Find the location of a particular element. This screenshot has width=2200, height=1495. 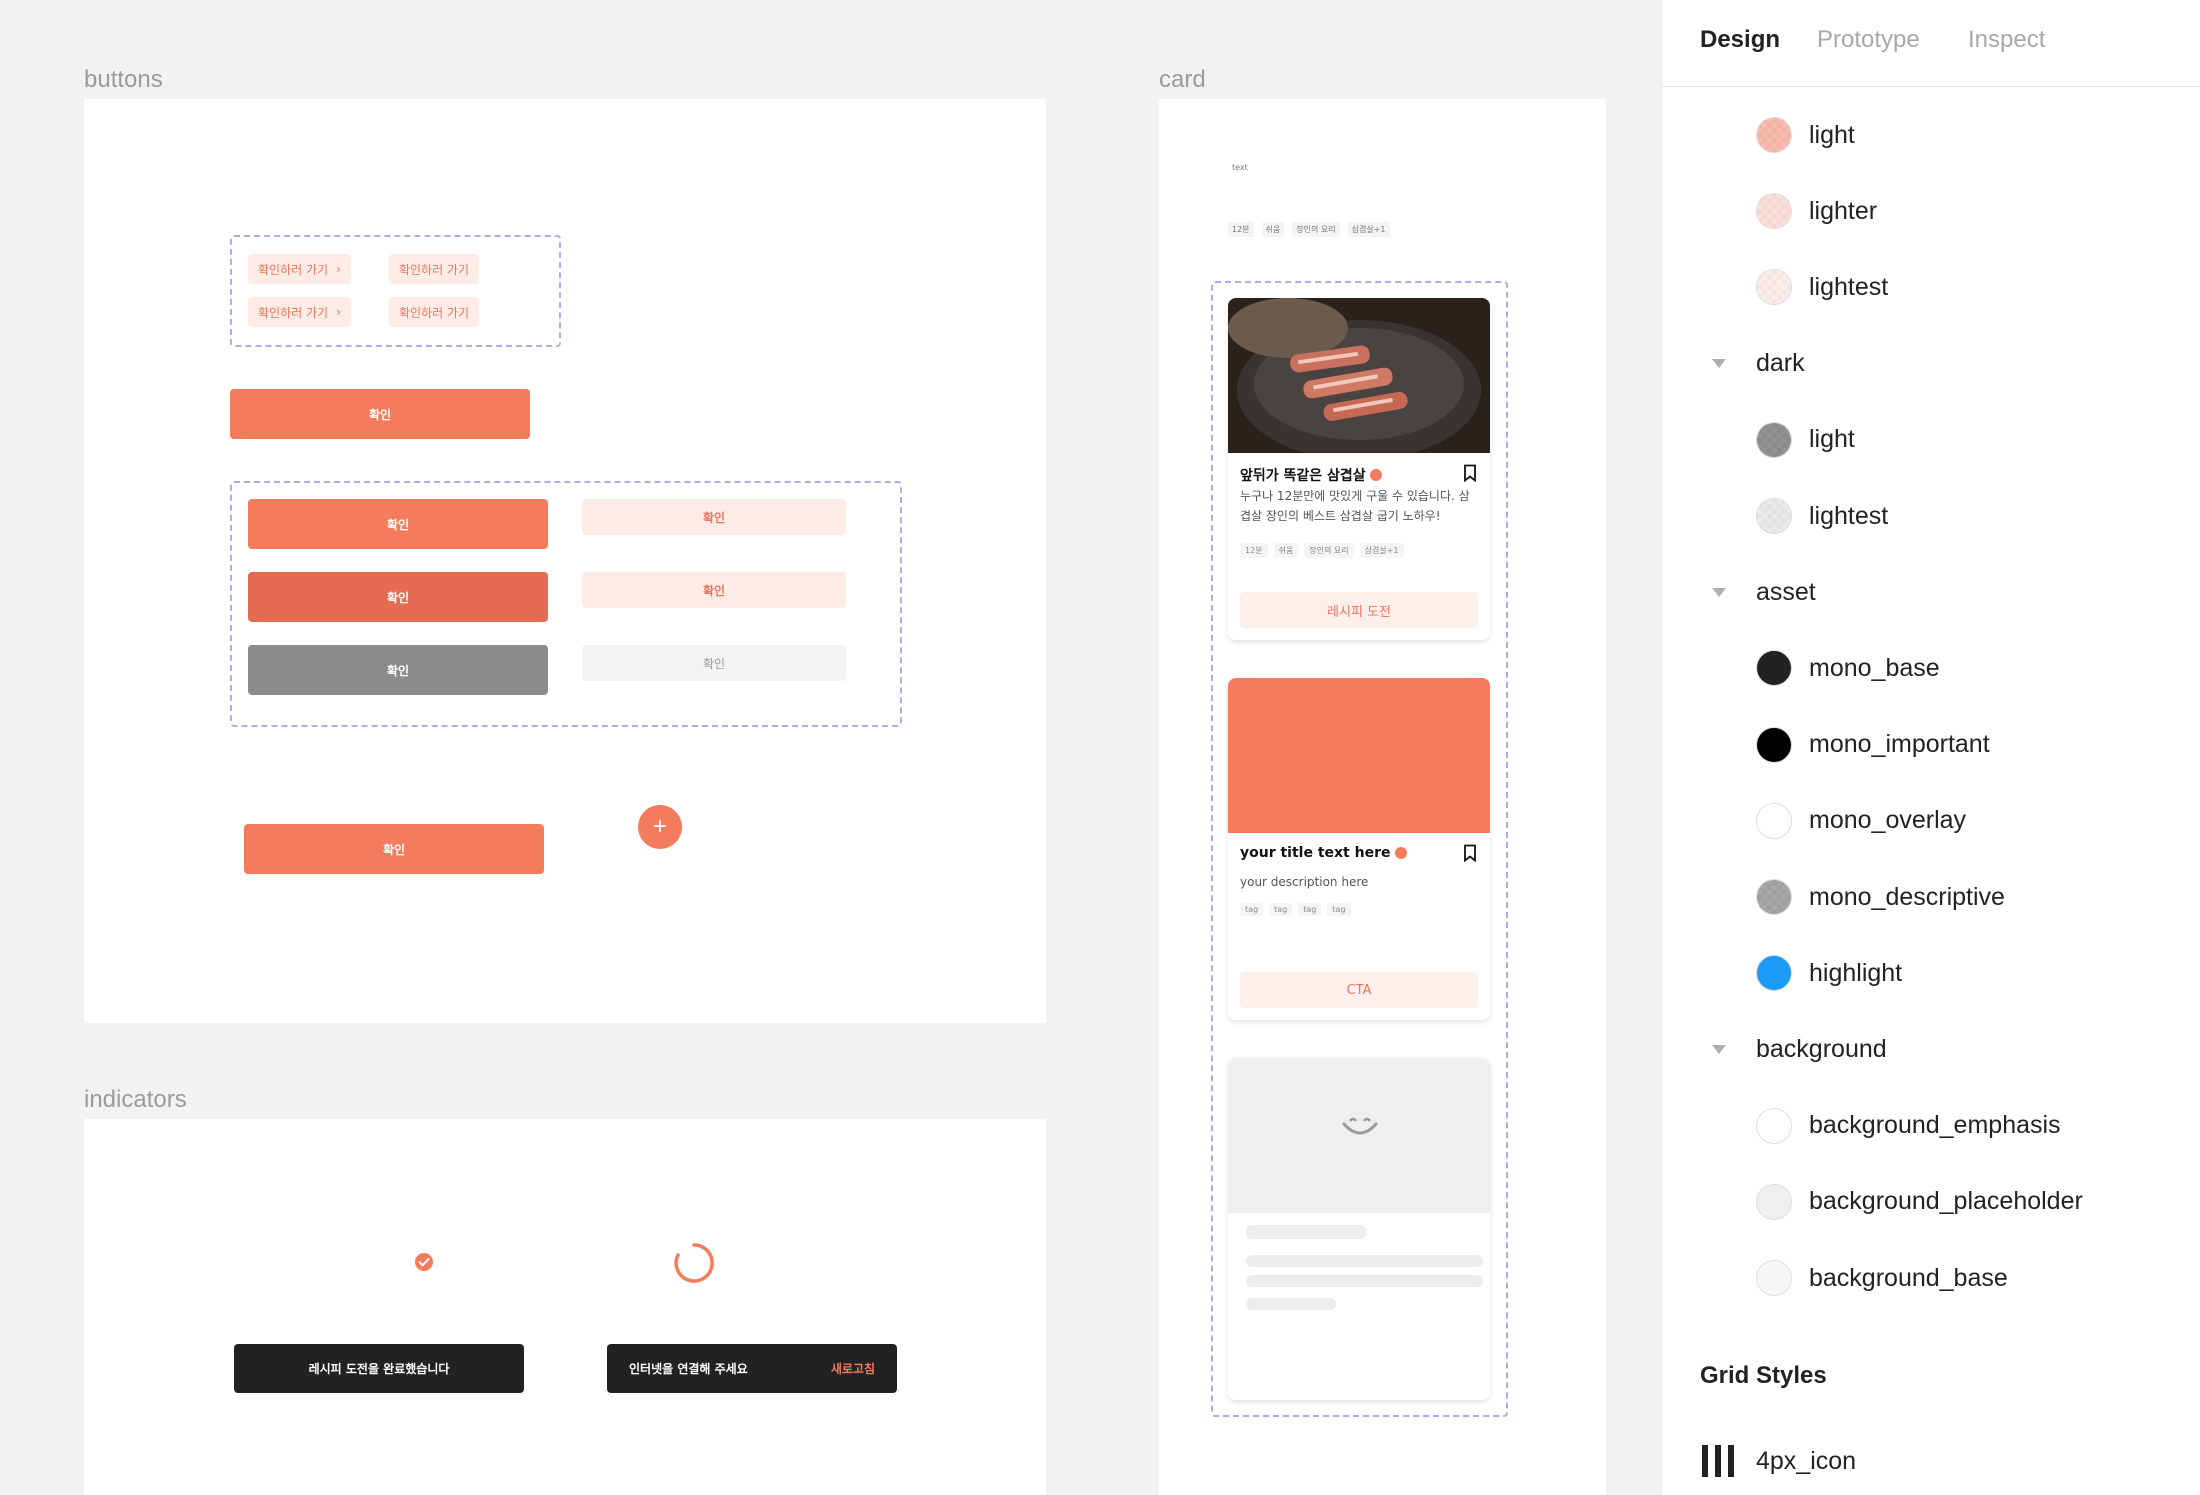

style-group: background is located at coordinates (1931, 1049).